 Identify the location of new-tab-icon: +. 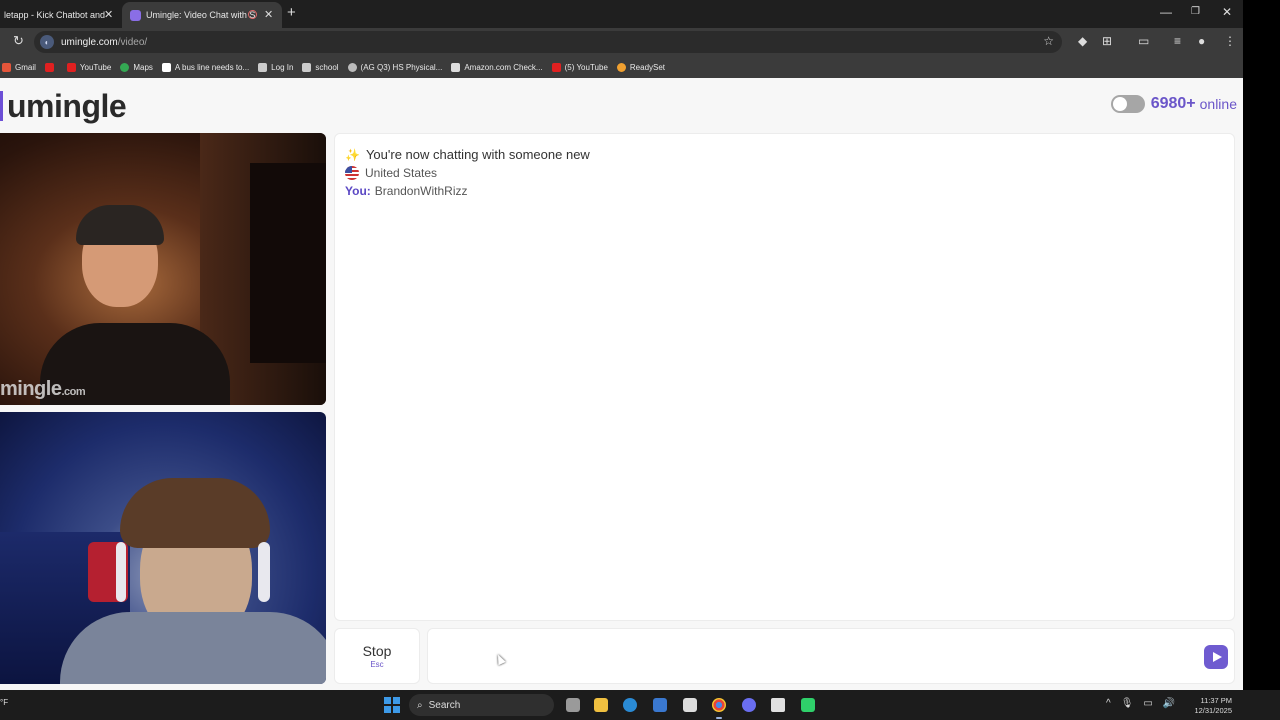
(291, 12).